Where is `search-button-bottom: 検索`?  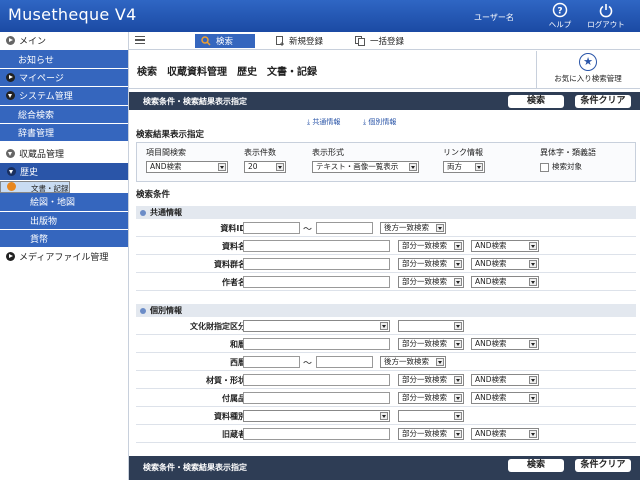
search-button-bottom: 検索 is located at coordinates (536, 465).